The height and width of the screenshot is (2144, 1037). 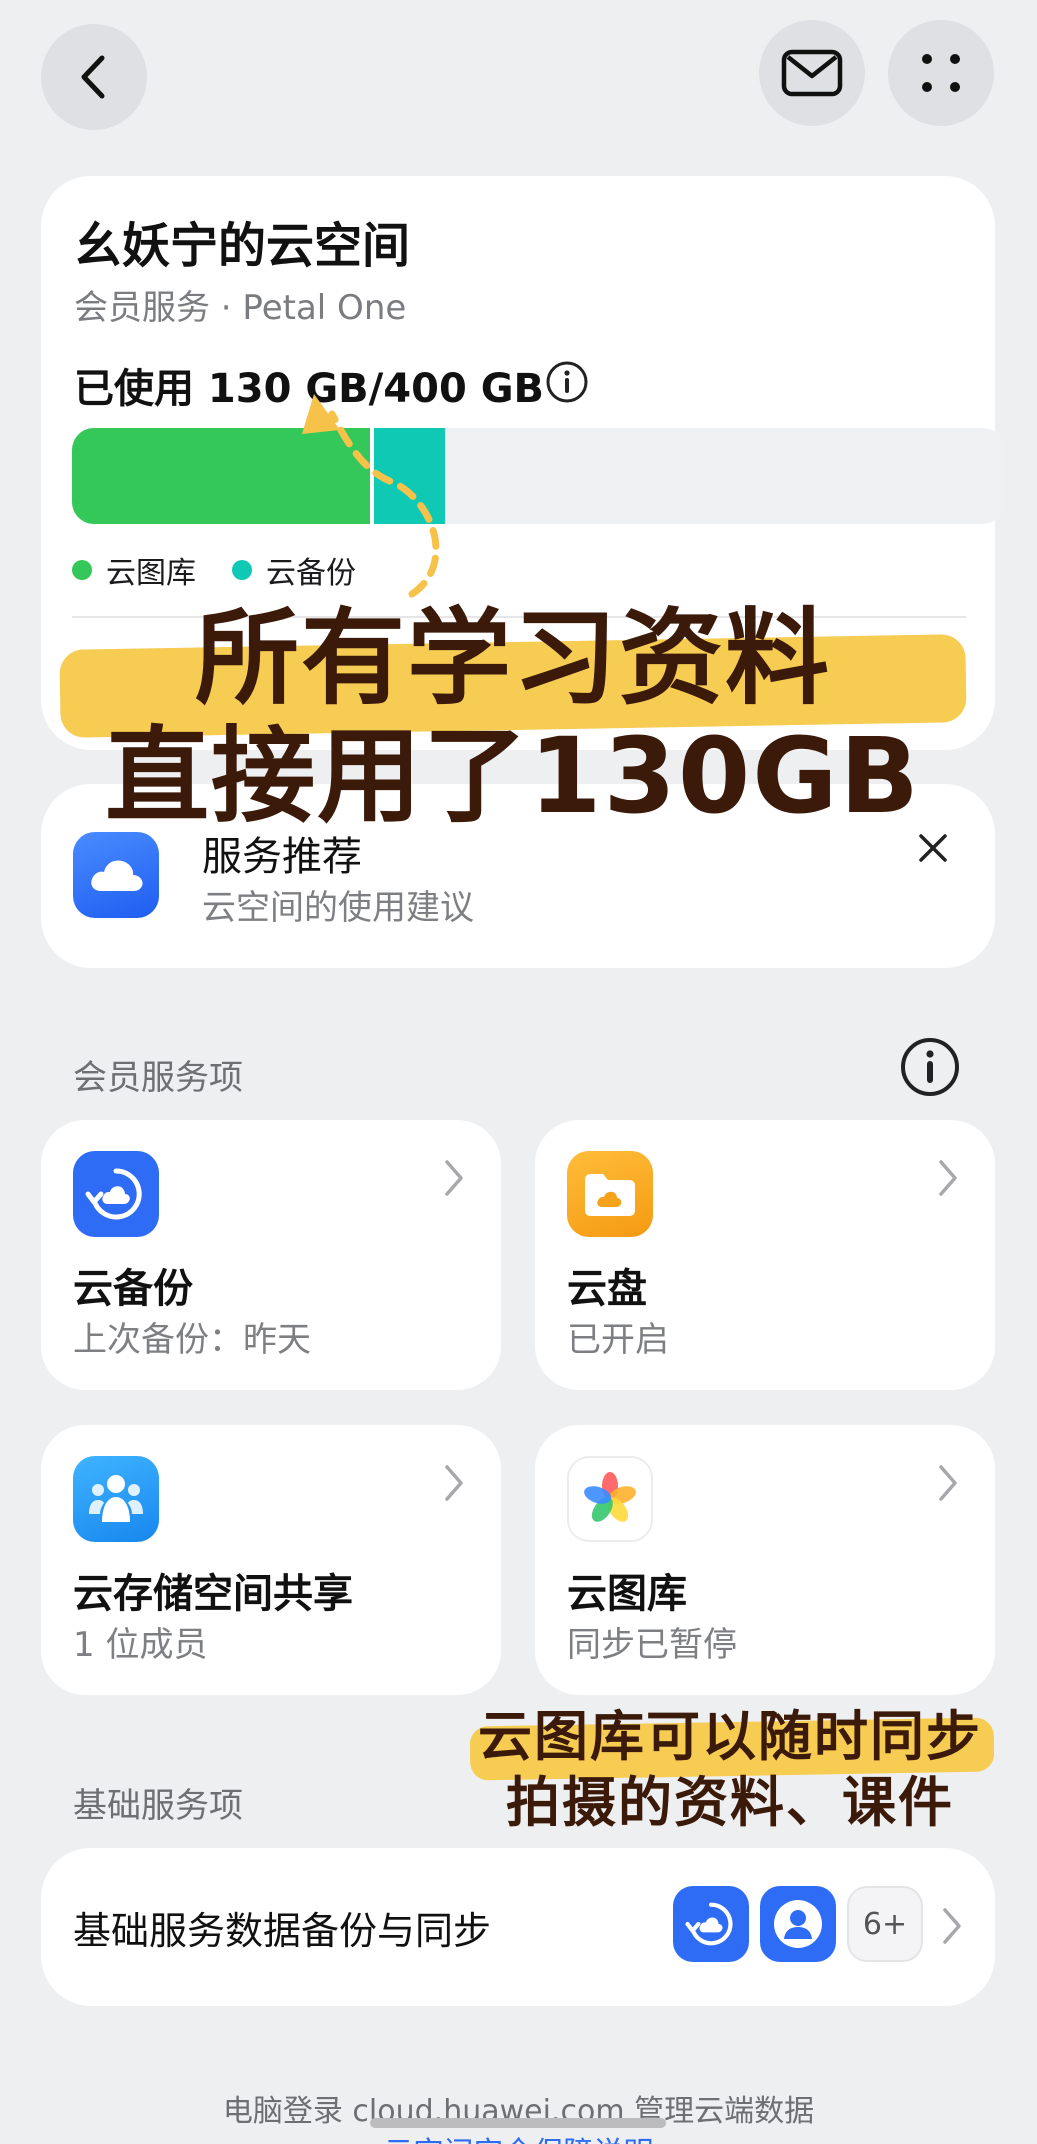 What do you see at coordinates (116, 1499) in the screenshot?
I see `family-share-icon` at bounding box center [116, 1499].